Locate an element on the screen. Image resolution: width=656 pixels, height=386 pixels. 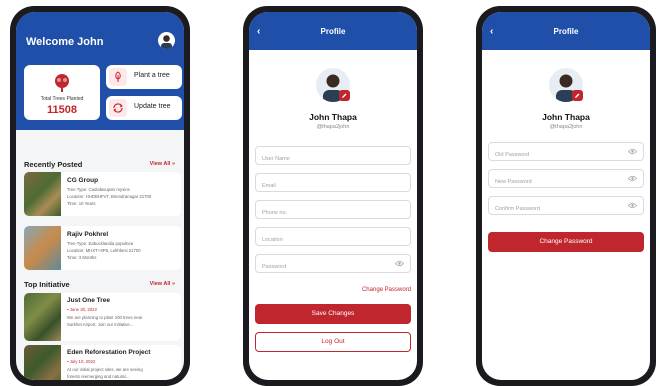
email-input is located at coordinates (324, 186).